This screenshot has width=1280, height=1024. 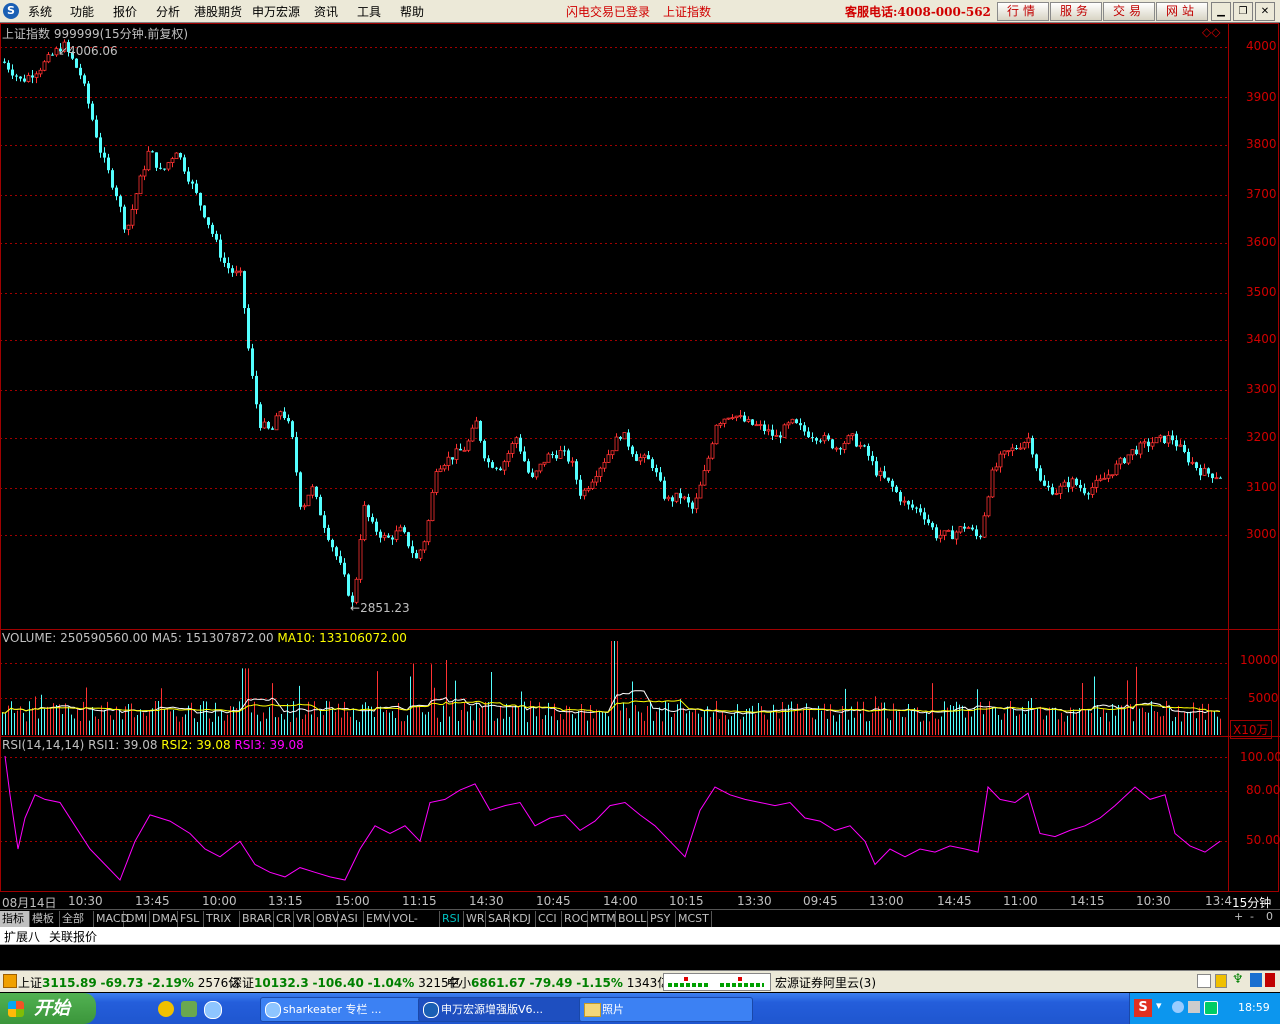 I want to click on tab-dmi: DMI, so click(x=137, y=919).